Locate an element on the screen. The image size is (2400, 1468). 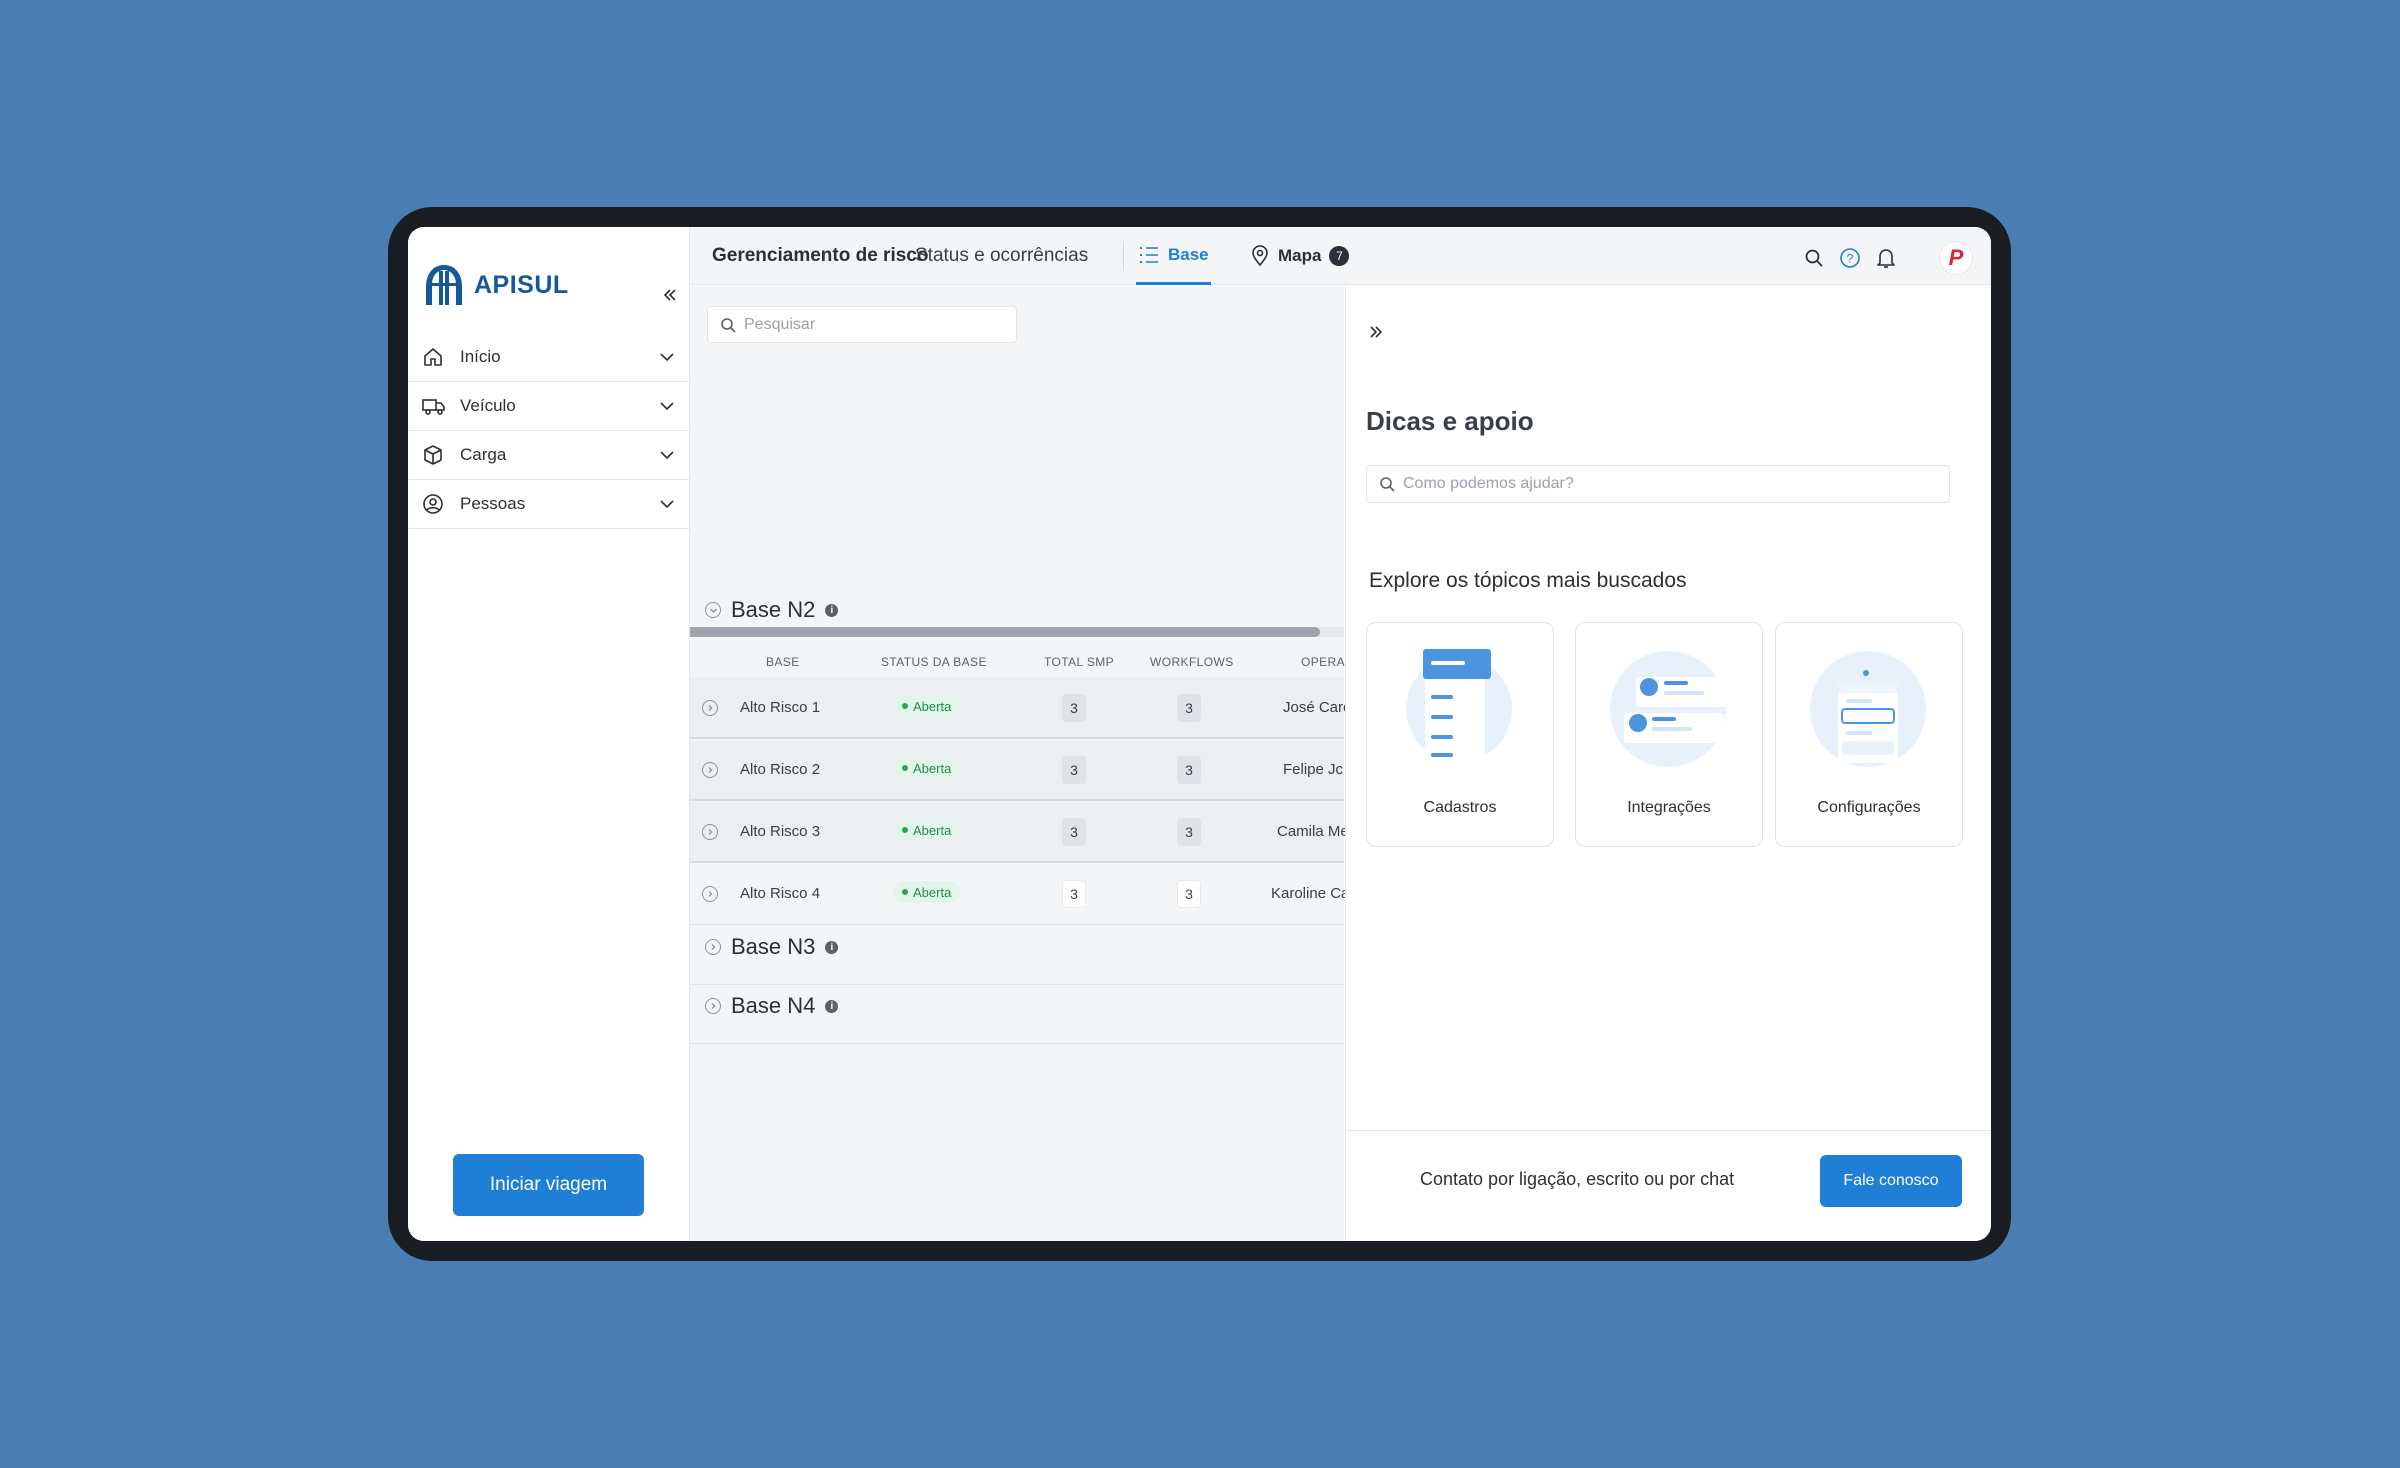
search-input is located at coordinates (864, 324).